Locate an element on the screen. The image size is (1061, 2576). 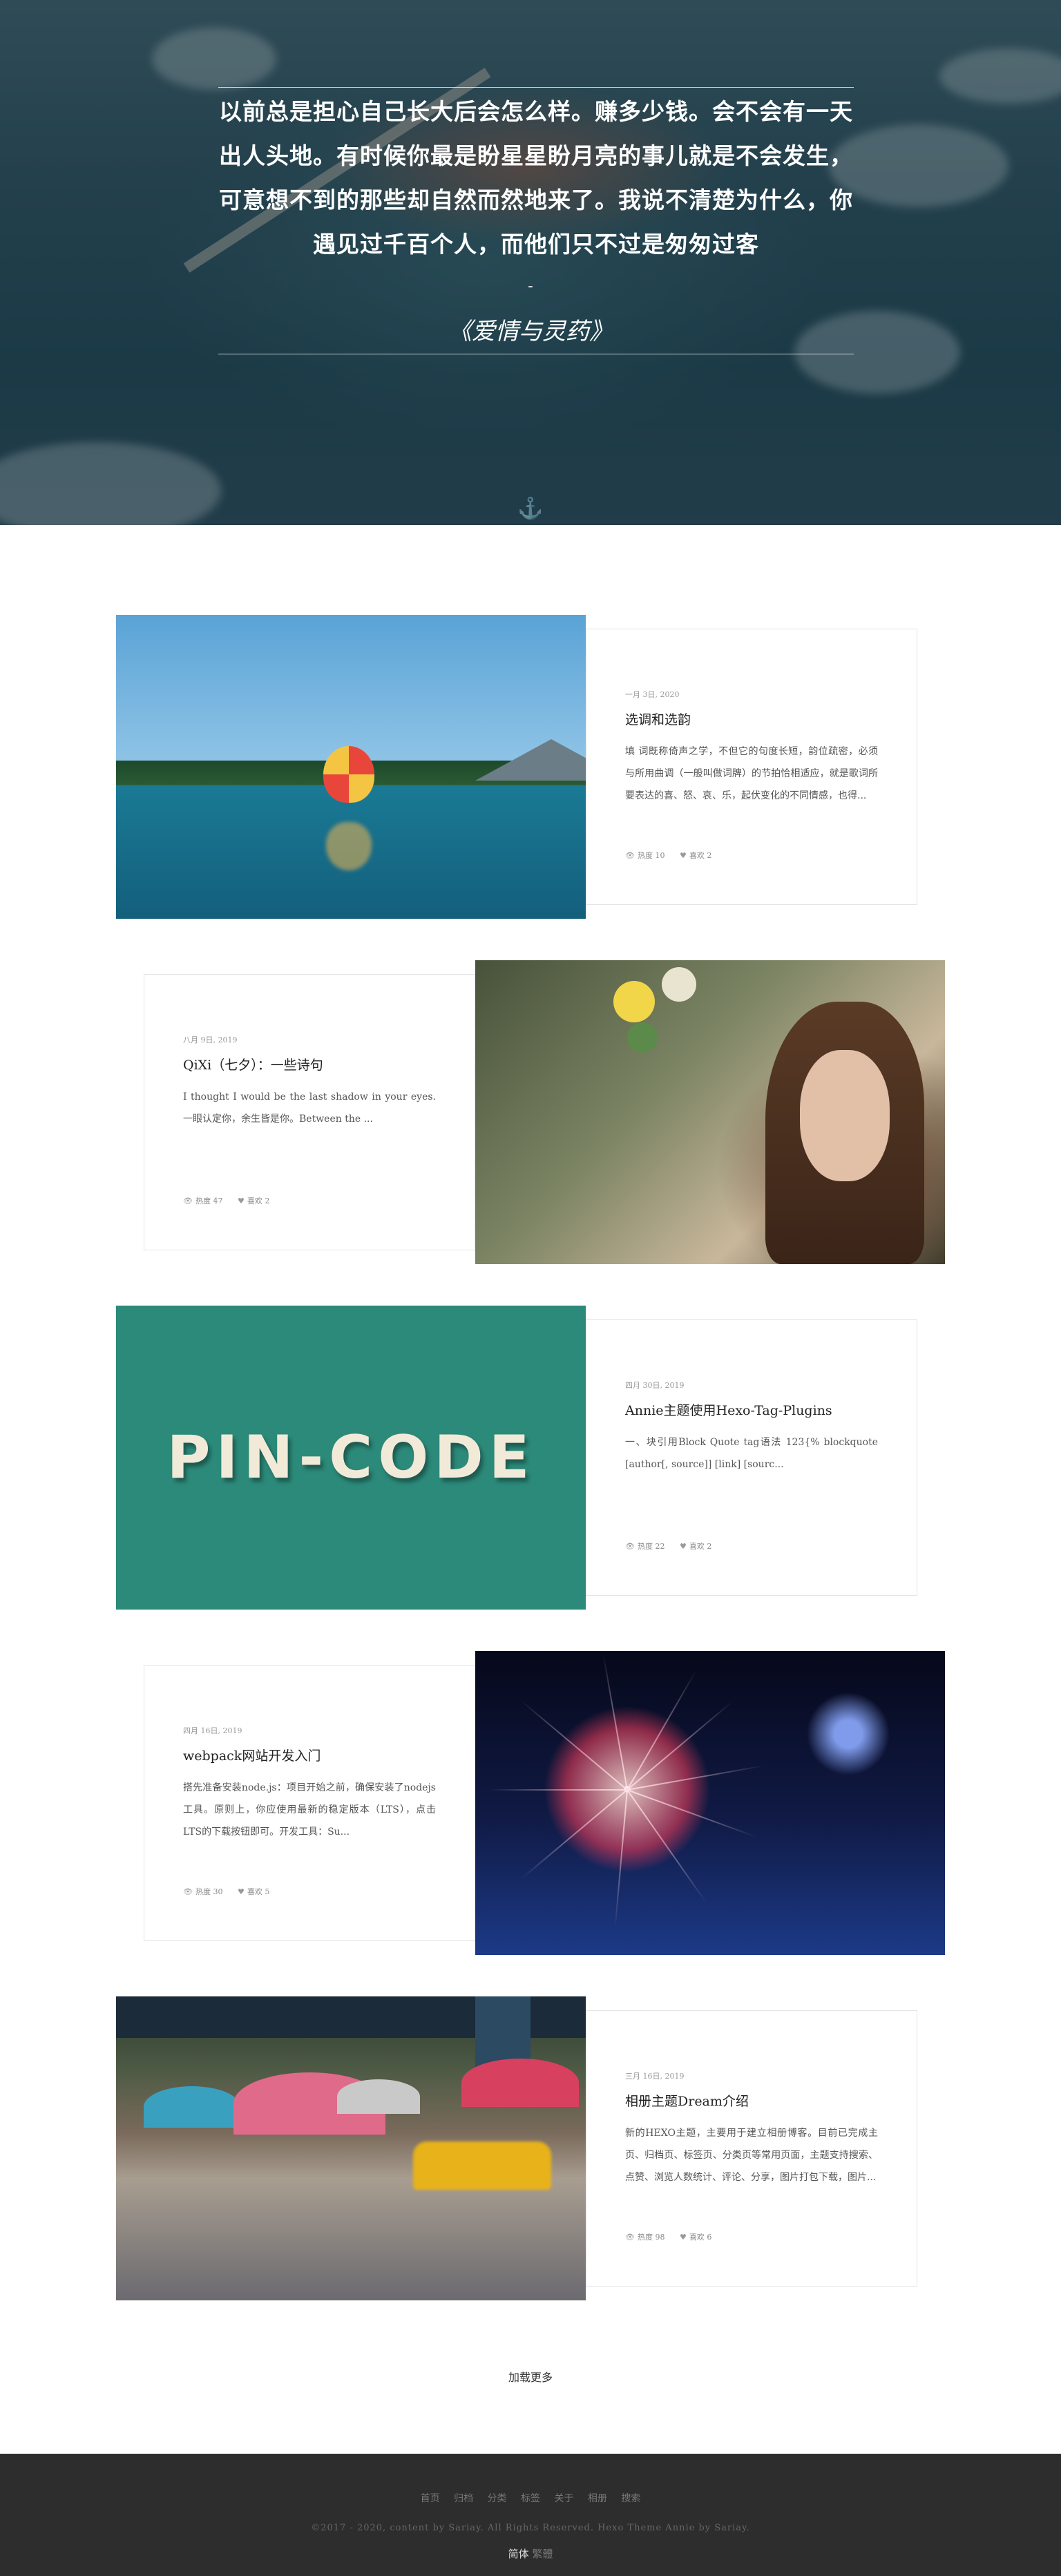
footer-link-about: 关于 is located at coordinates (563, 2498).